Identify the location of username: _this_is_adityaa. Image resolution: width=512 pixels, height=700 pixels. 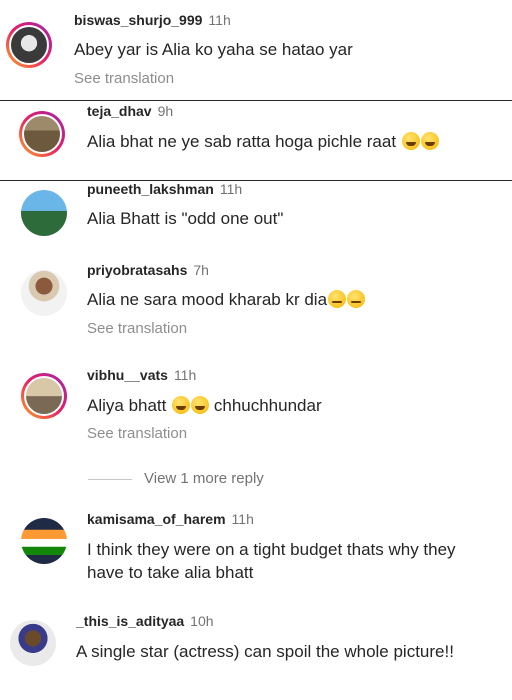
(130, 621).